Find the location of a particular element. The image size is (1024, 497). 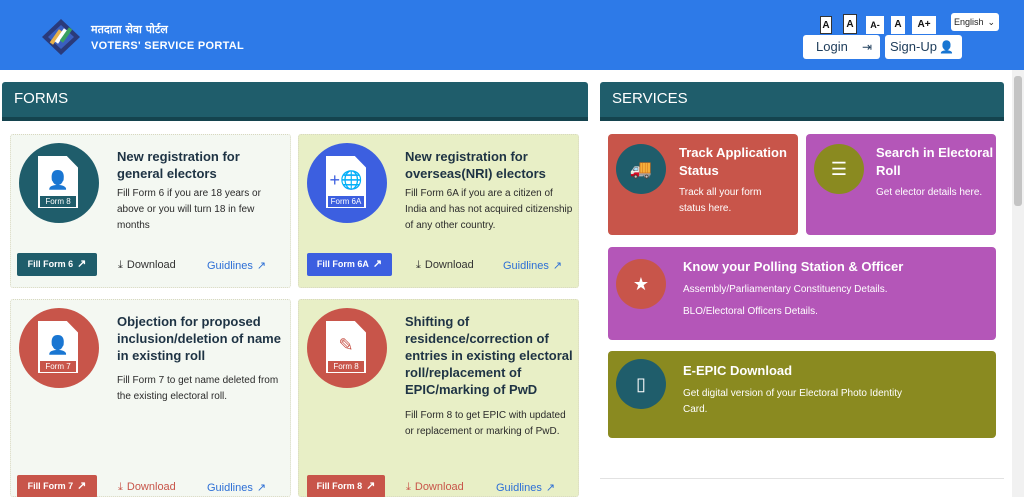

font-size-contrast-button: A is located at coordinates (850, 24).